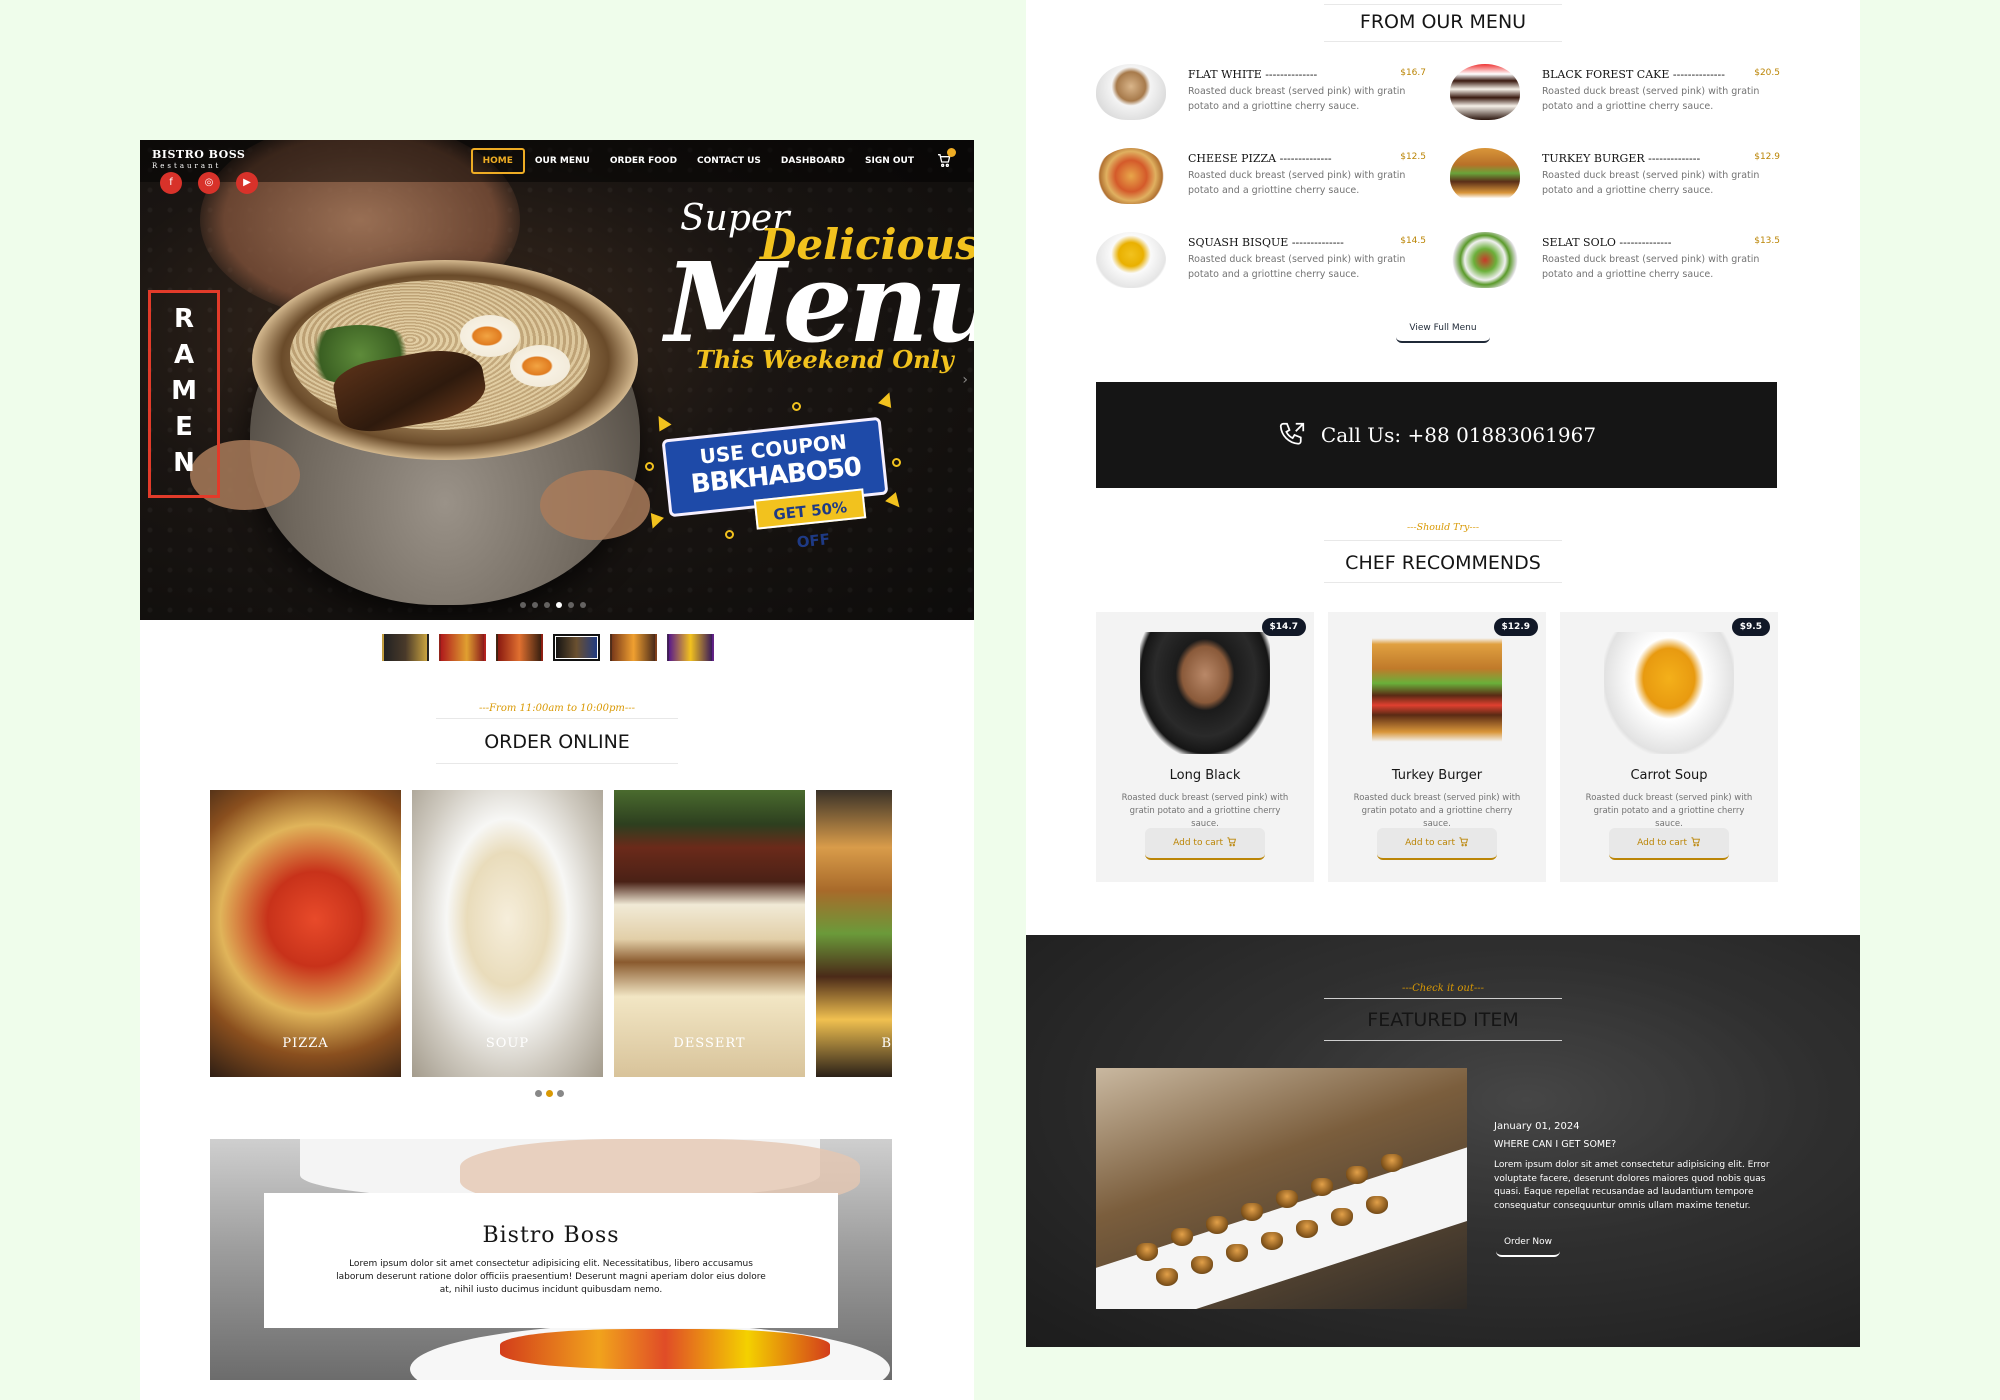 This screenshot has width=2000, height=1400. I want to click on call-bar: Call Us: +88 01883061967, so click(1436, 435).